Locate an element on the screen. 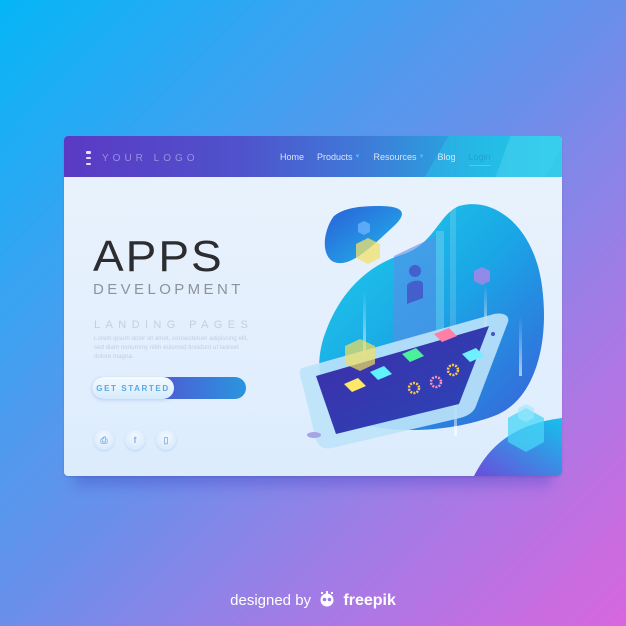 Image resolution: width=626 pixels, height=626 pixels. app-tiles is located at coordinates (414, 360).